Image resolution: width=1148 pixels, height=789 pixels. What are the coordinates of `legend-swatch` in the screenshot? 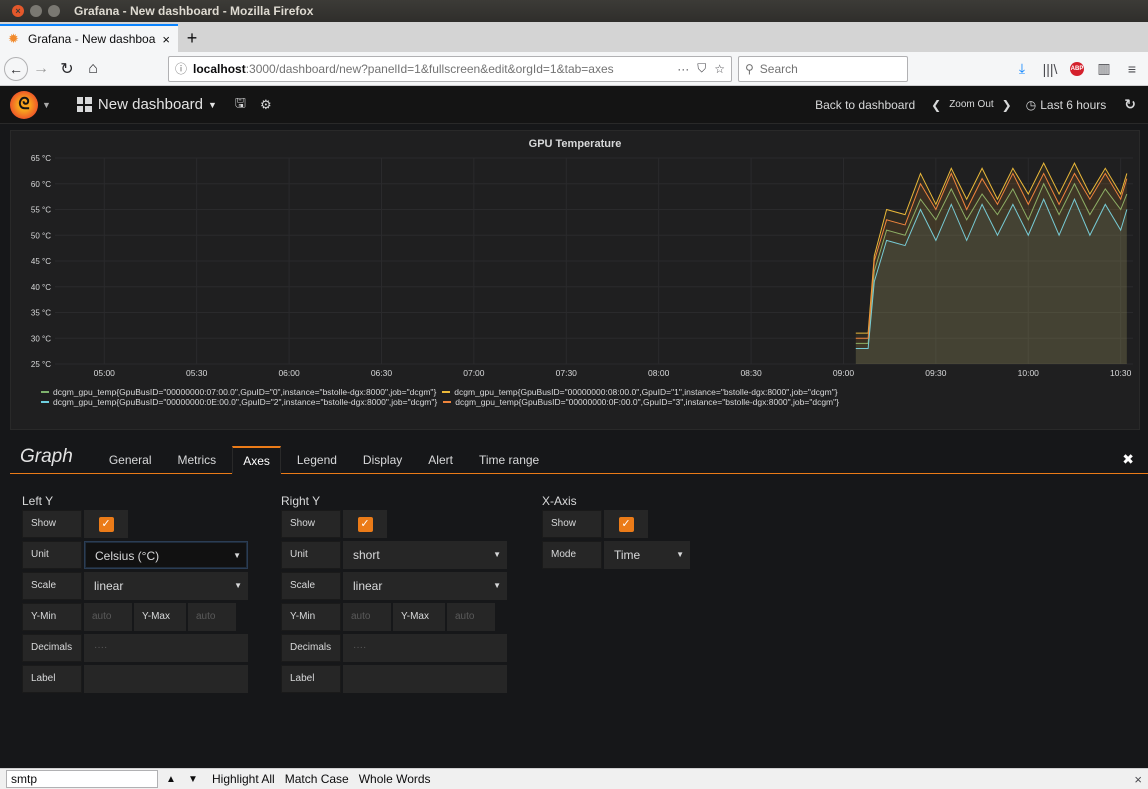 It's located at (446, 392).